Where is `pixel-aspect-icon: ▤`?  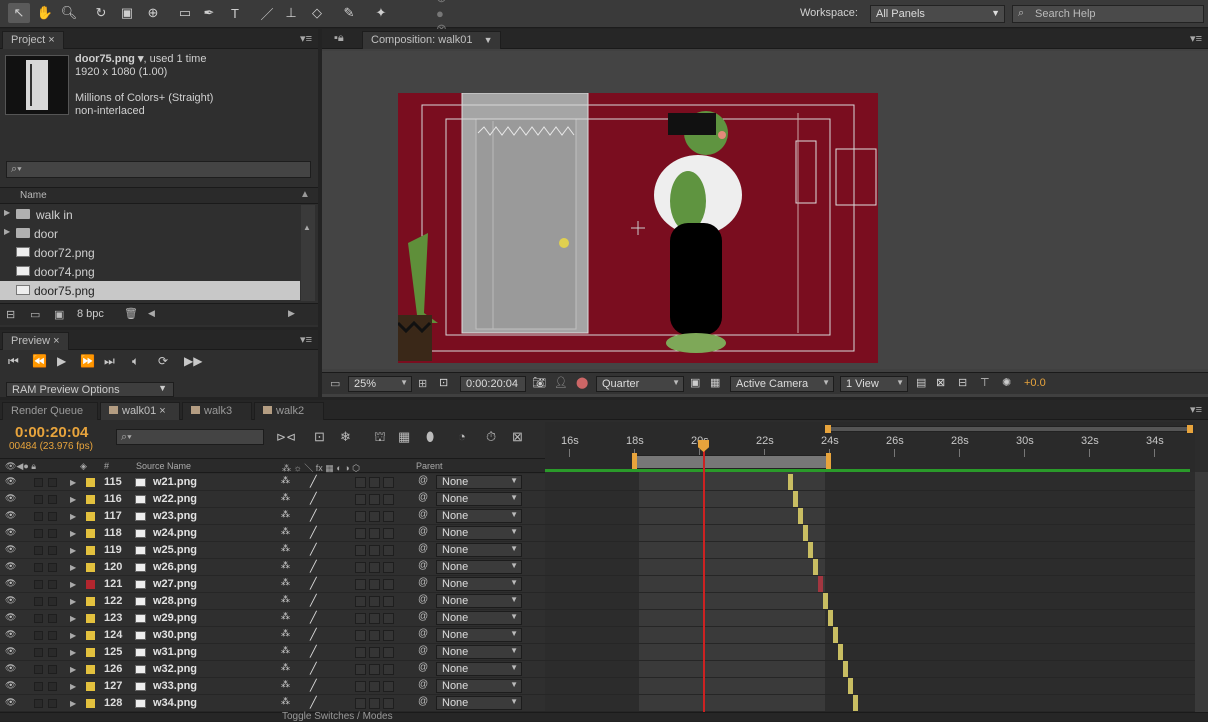 pixel-aspect-icon: ▤ is located at coordinates (921, 382).